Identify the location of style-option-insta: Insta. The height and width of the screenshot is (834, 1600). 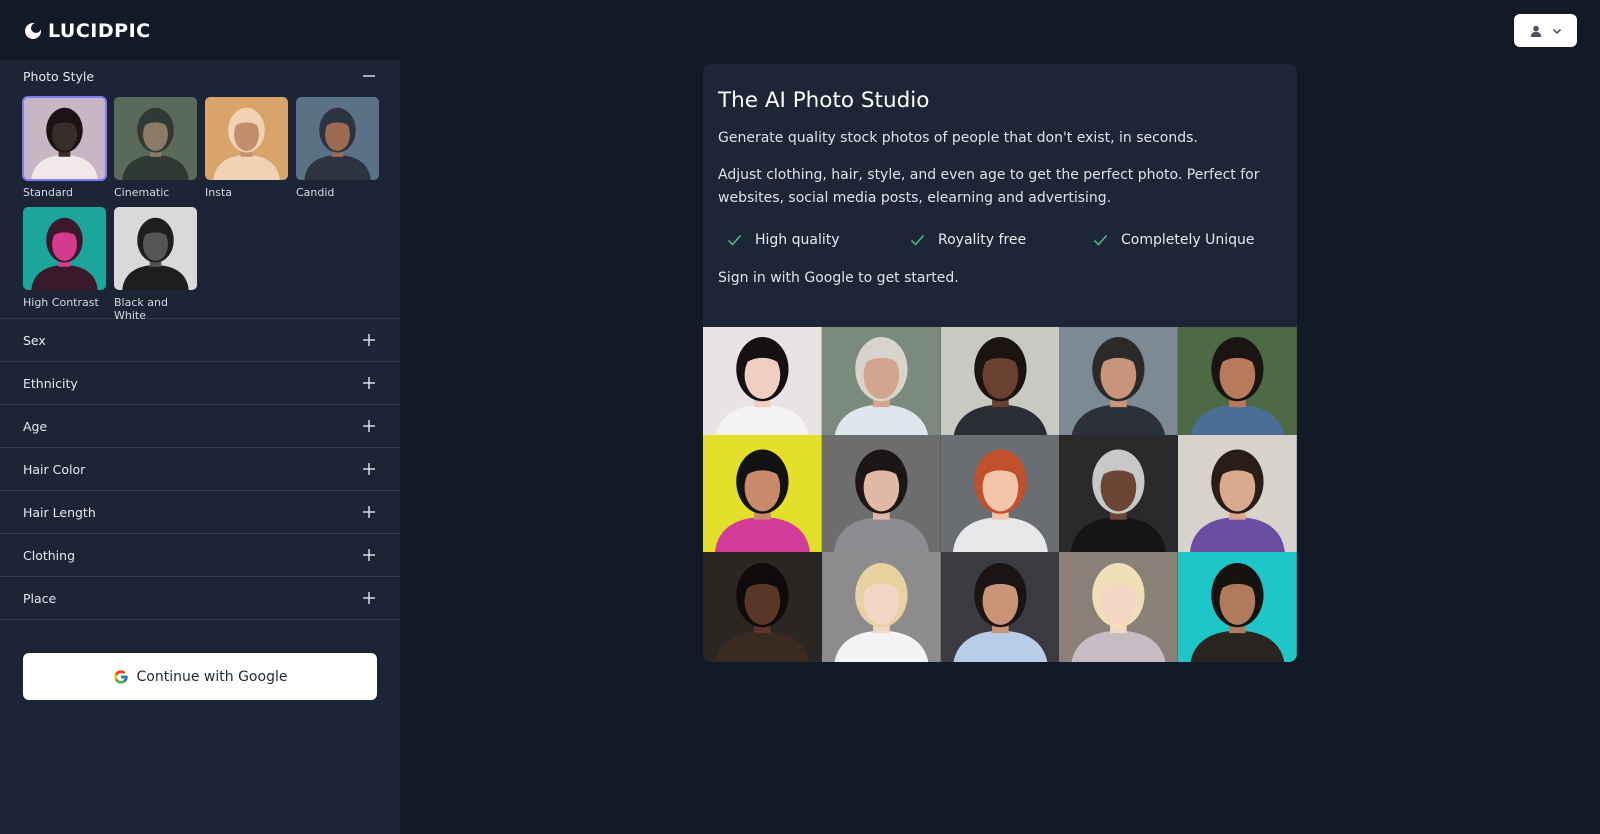
(246, 148).